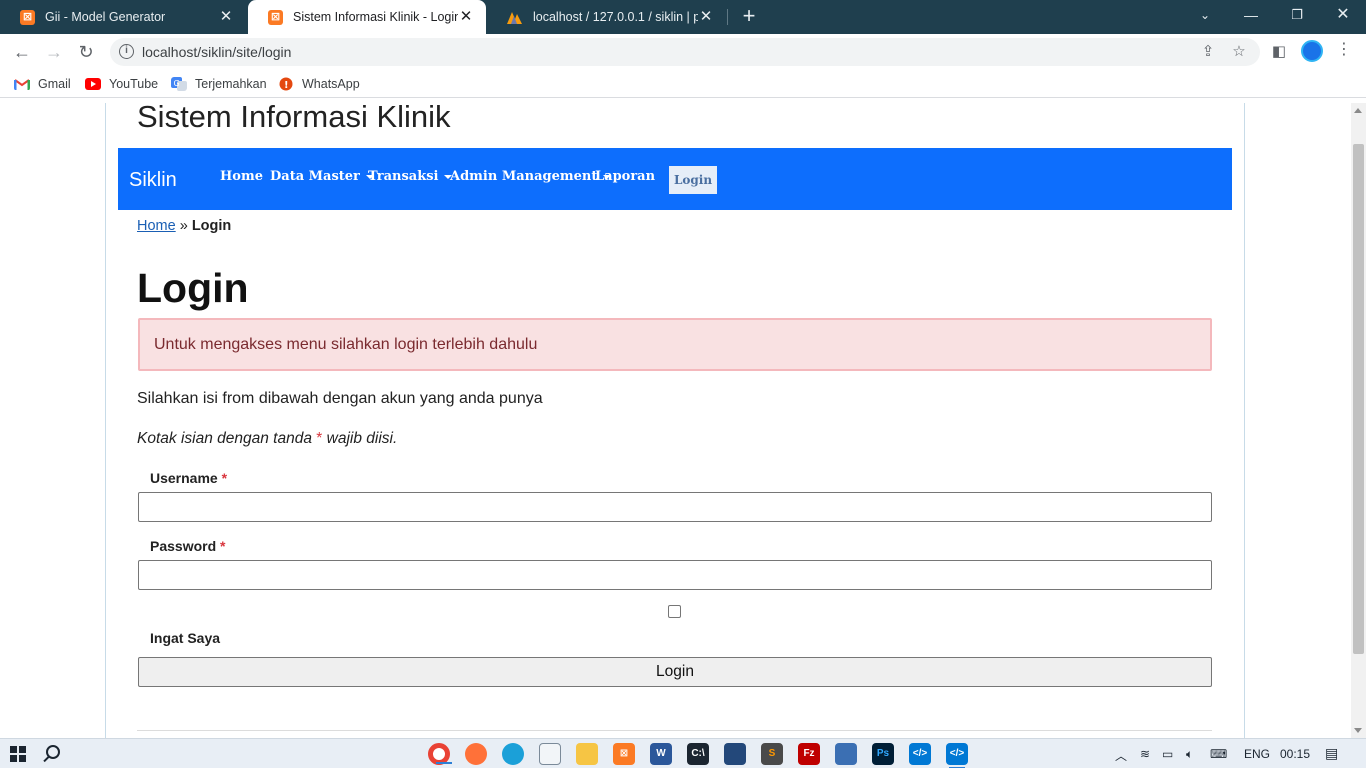 The height and width of the screenshot is (768, 1366). I want to click on page-scrollbar, so click(1358, 420).